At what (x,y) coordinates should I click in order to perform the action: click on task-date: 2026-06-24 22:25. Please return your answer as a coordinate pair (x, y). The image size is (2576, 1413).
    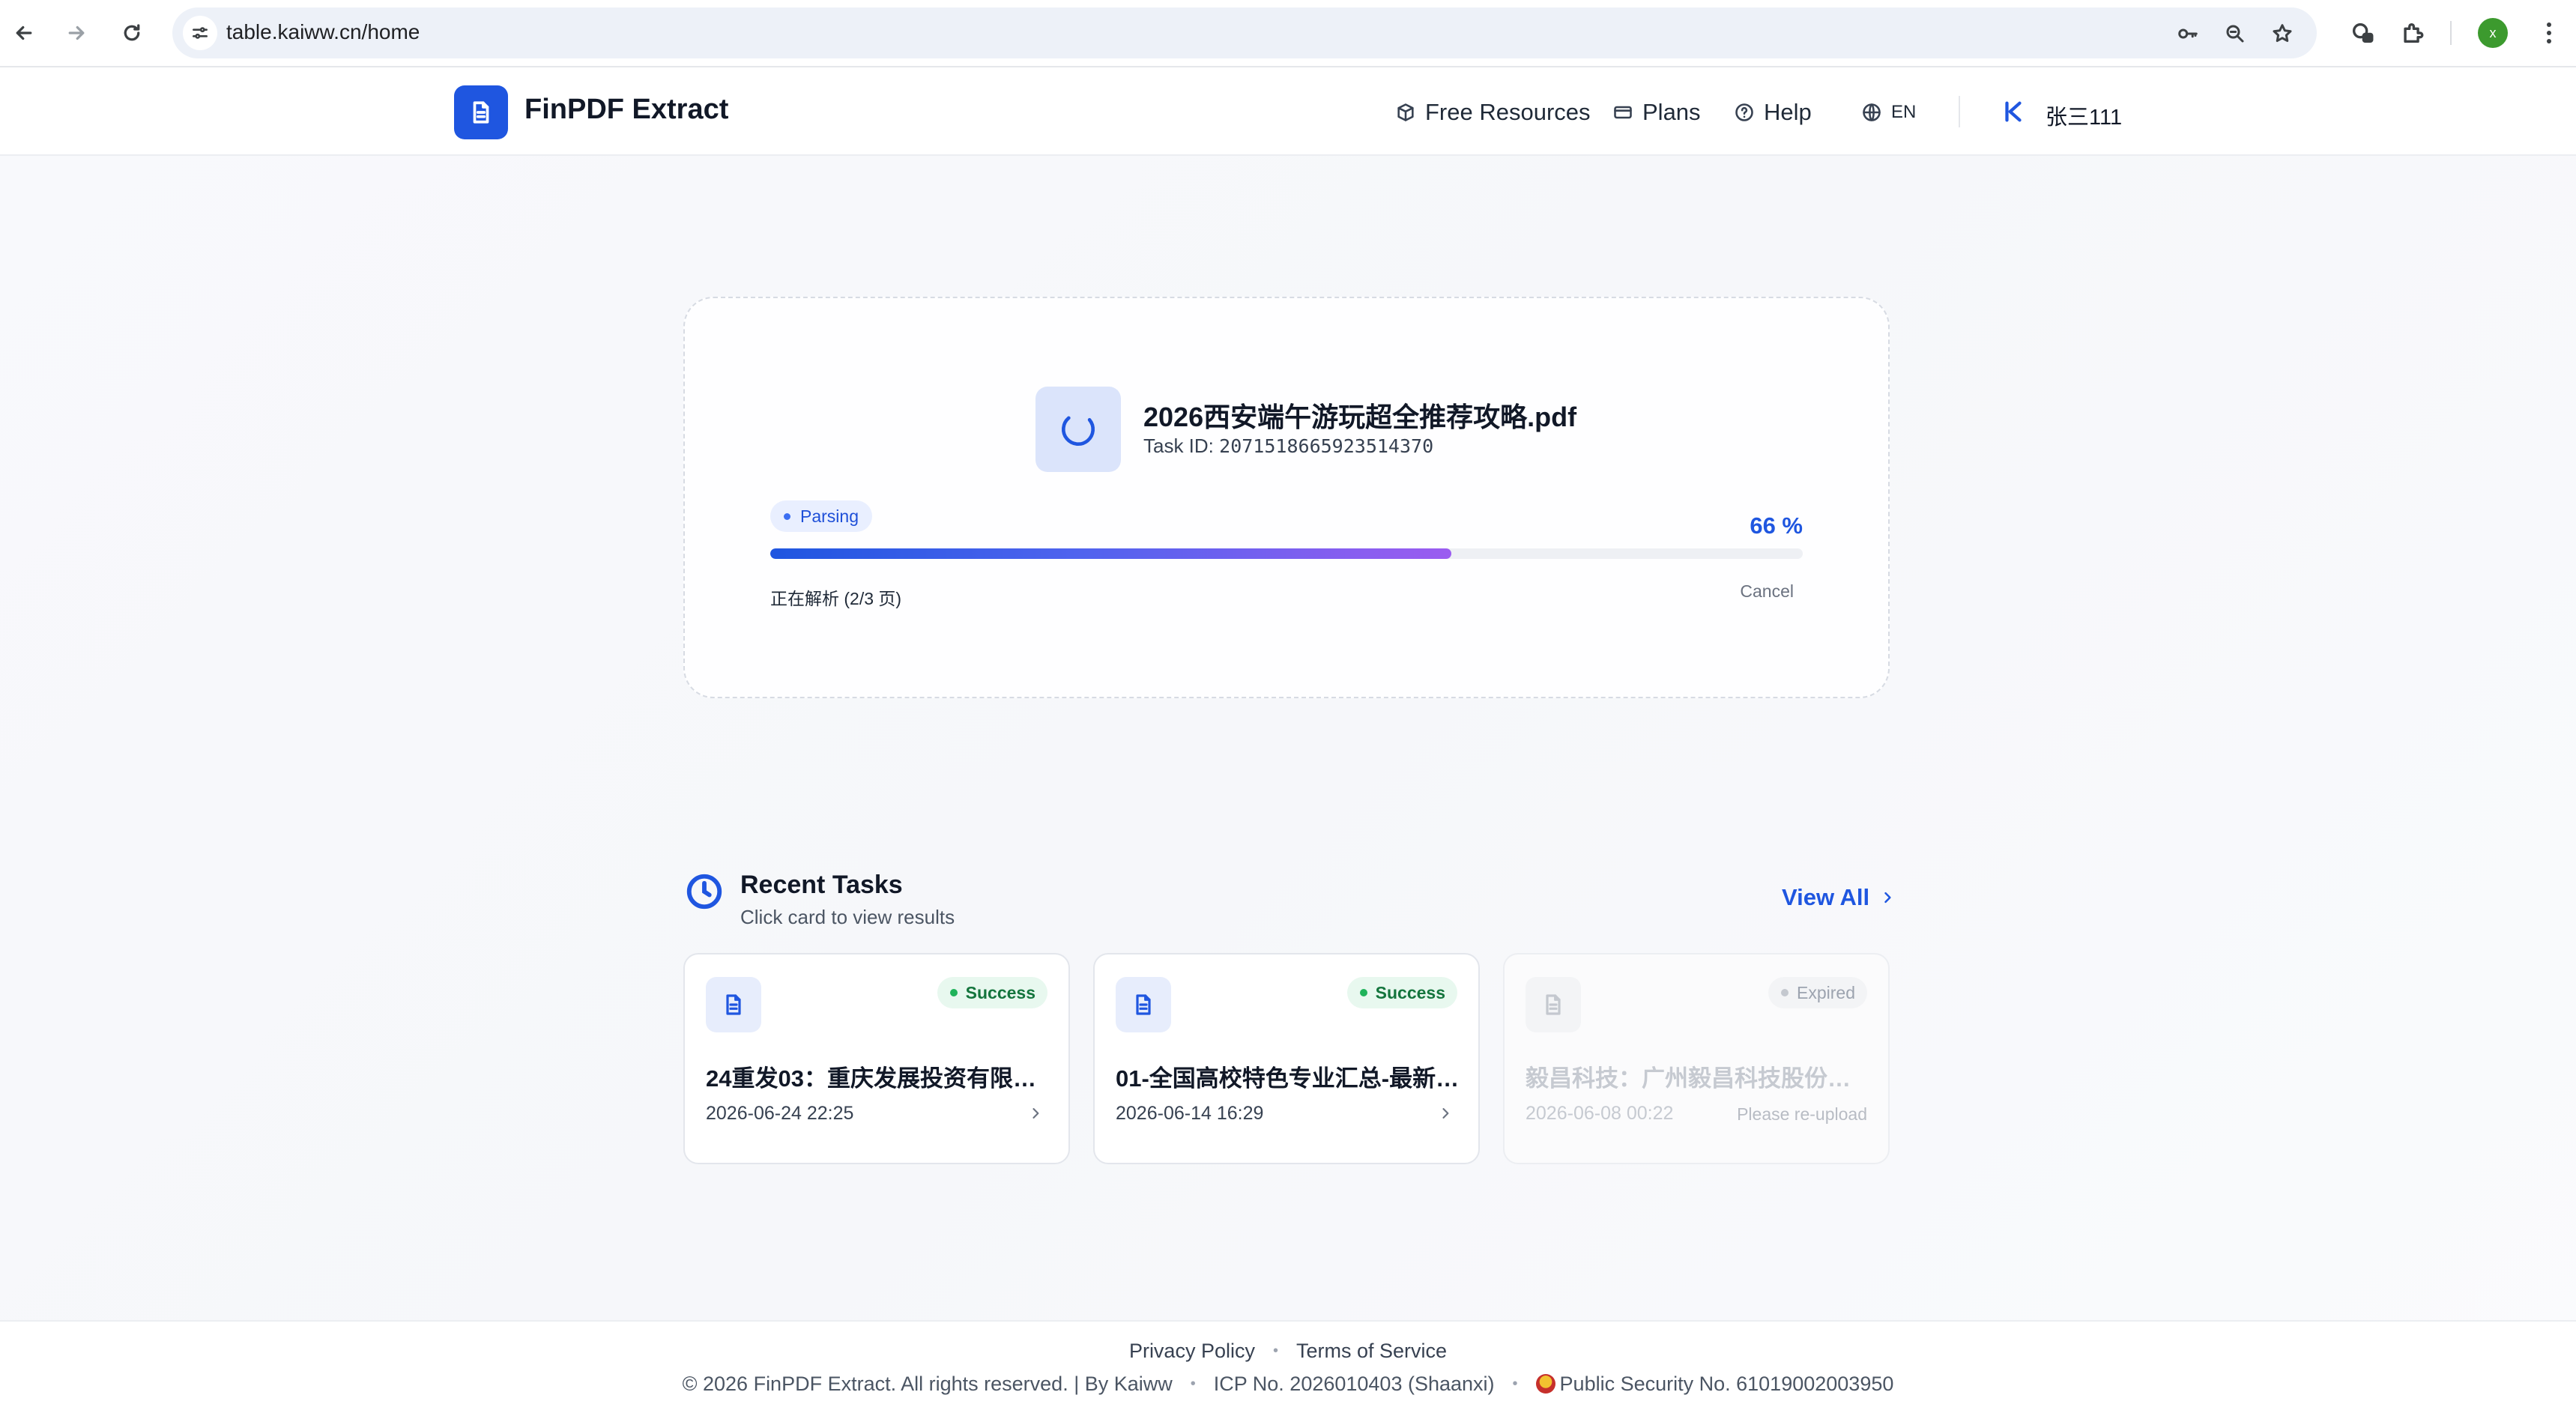
    Looking at the image, I should click on (780, 1113).